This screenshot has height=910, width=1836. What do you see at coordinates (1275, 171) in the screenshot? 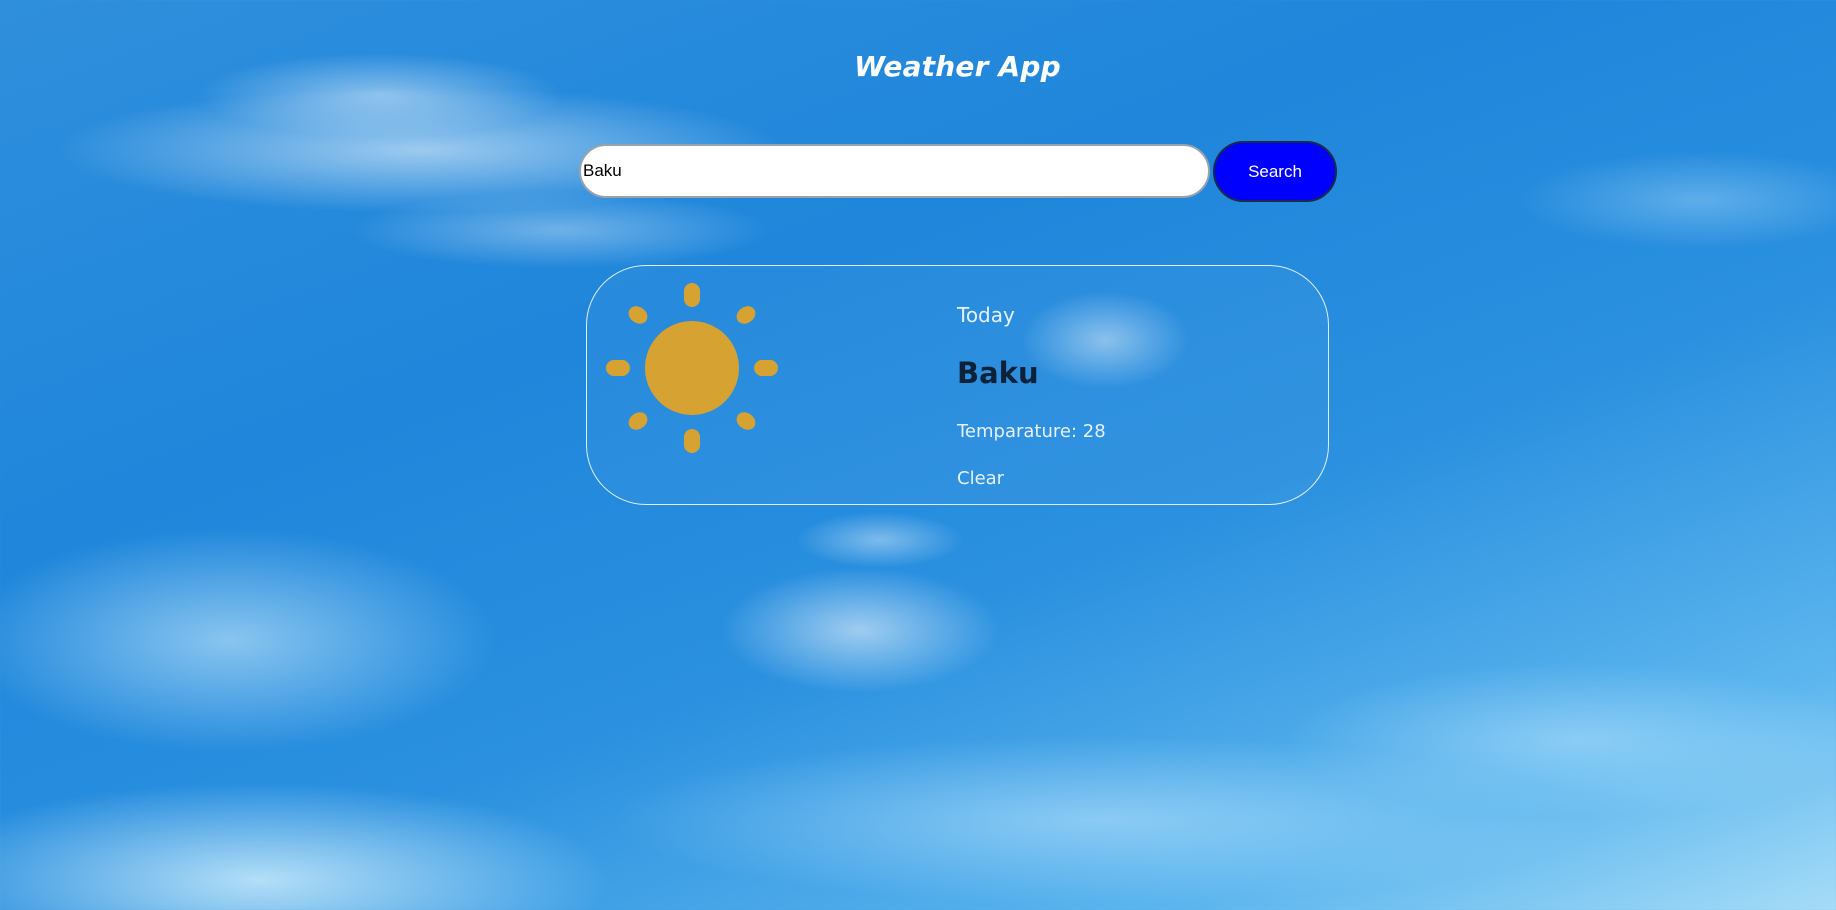
I see `search-button: Search` at bounding box center [1275, 171].